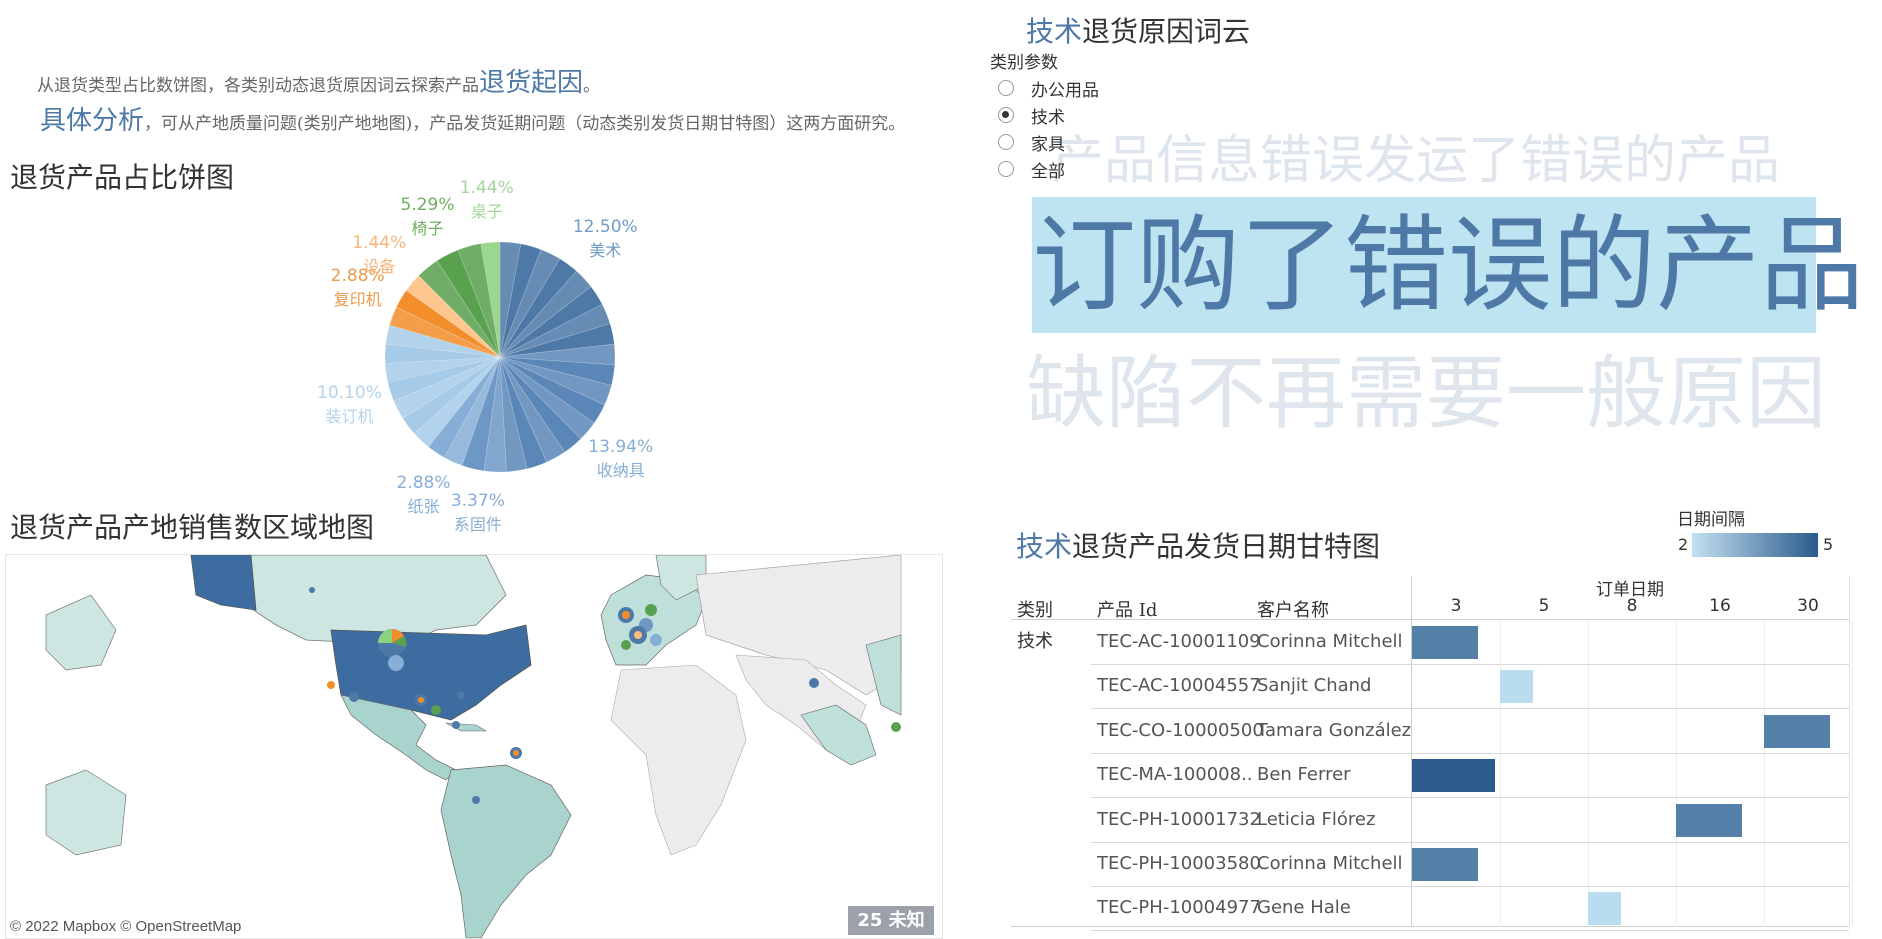  What do you see at coordinates (1179, 908) in the screenshot?
I see `product-id-cell: TEC-PH-10004977` at bounding box center [1179, 908].